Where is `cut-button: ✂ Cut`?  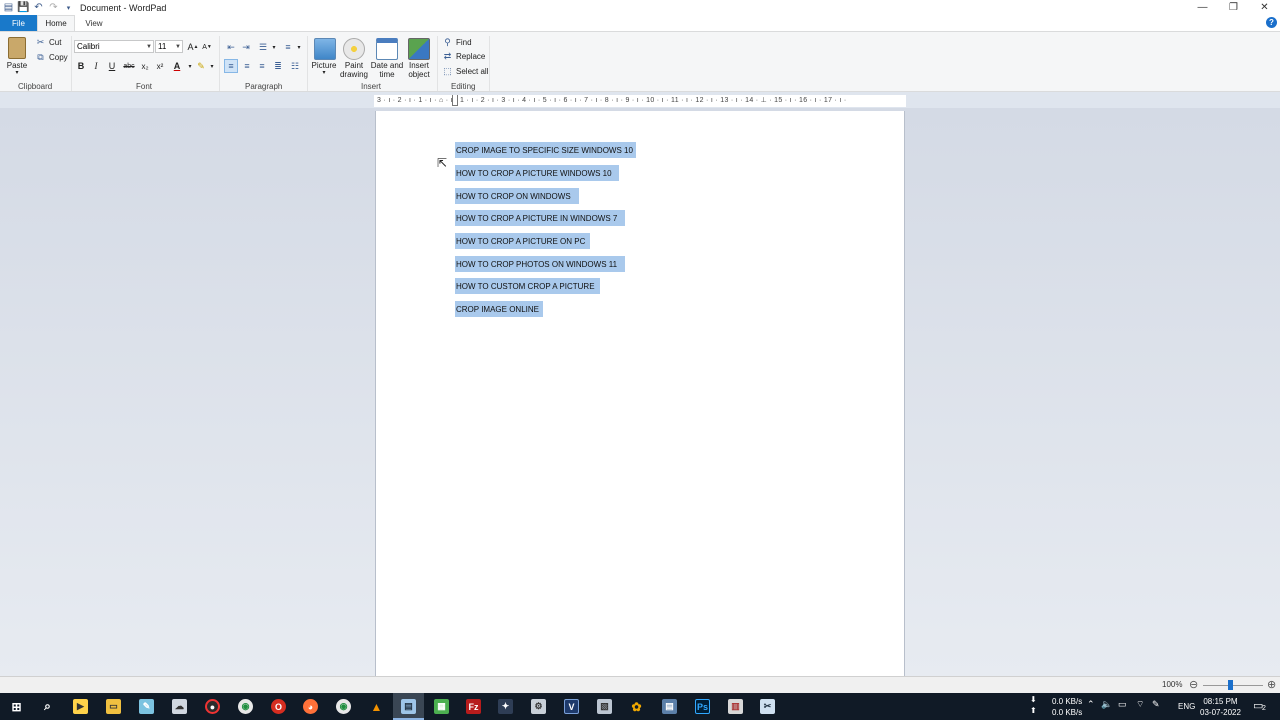
cut-button: ✂ Cut is located at coordinates (48, 42).